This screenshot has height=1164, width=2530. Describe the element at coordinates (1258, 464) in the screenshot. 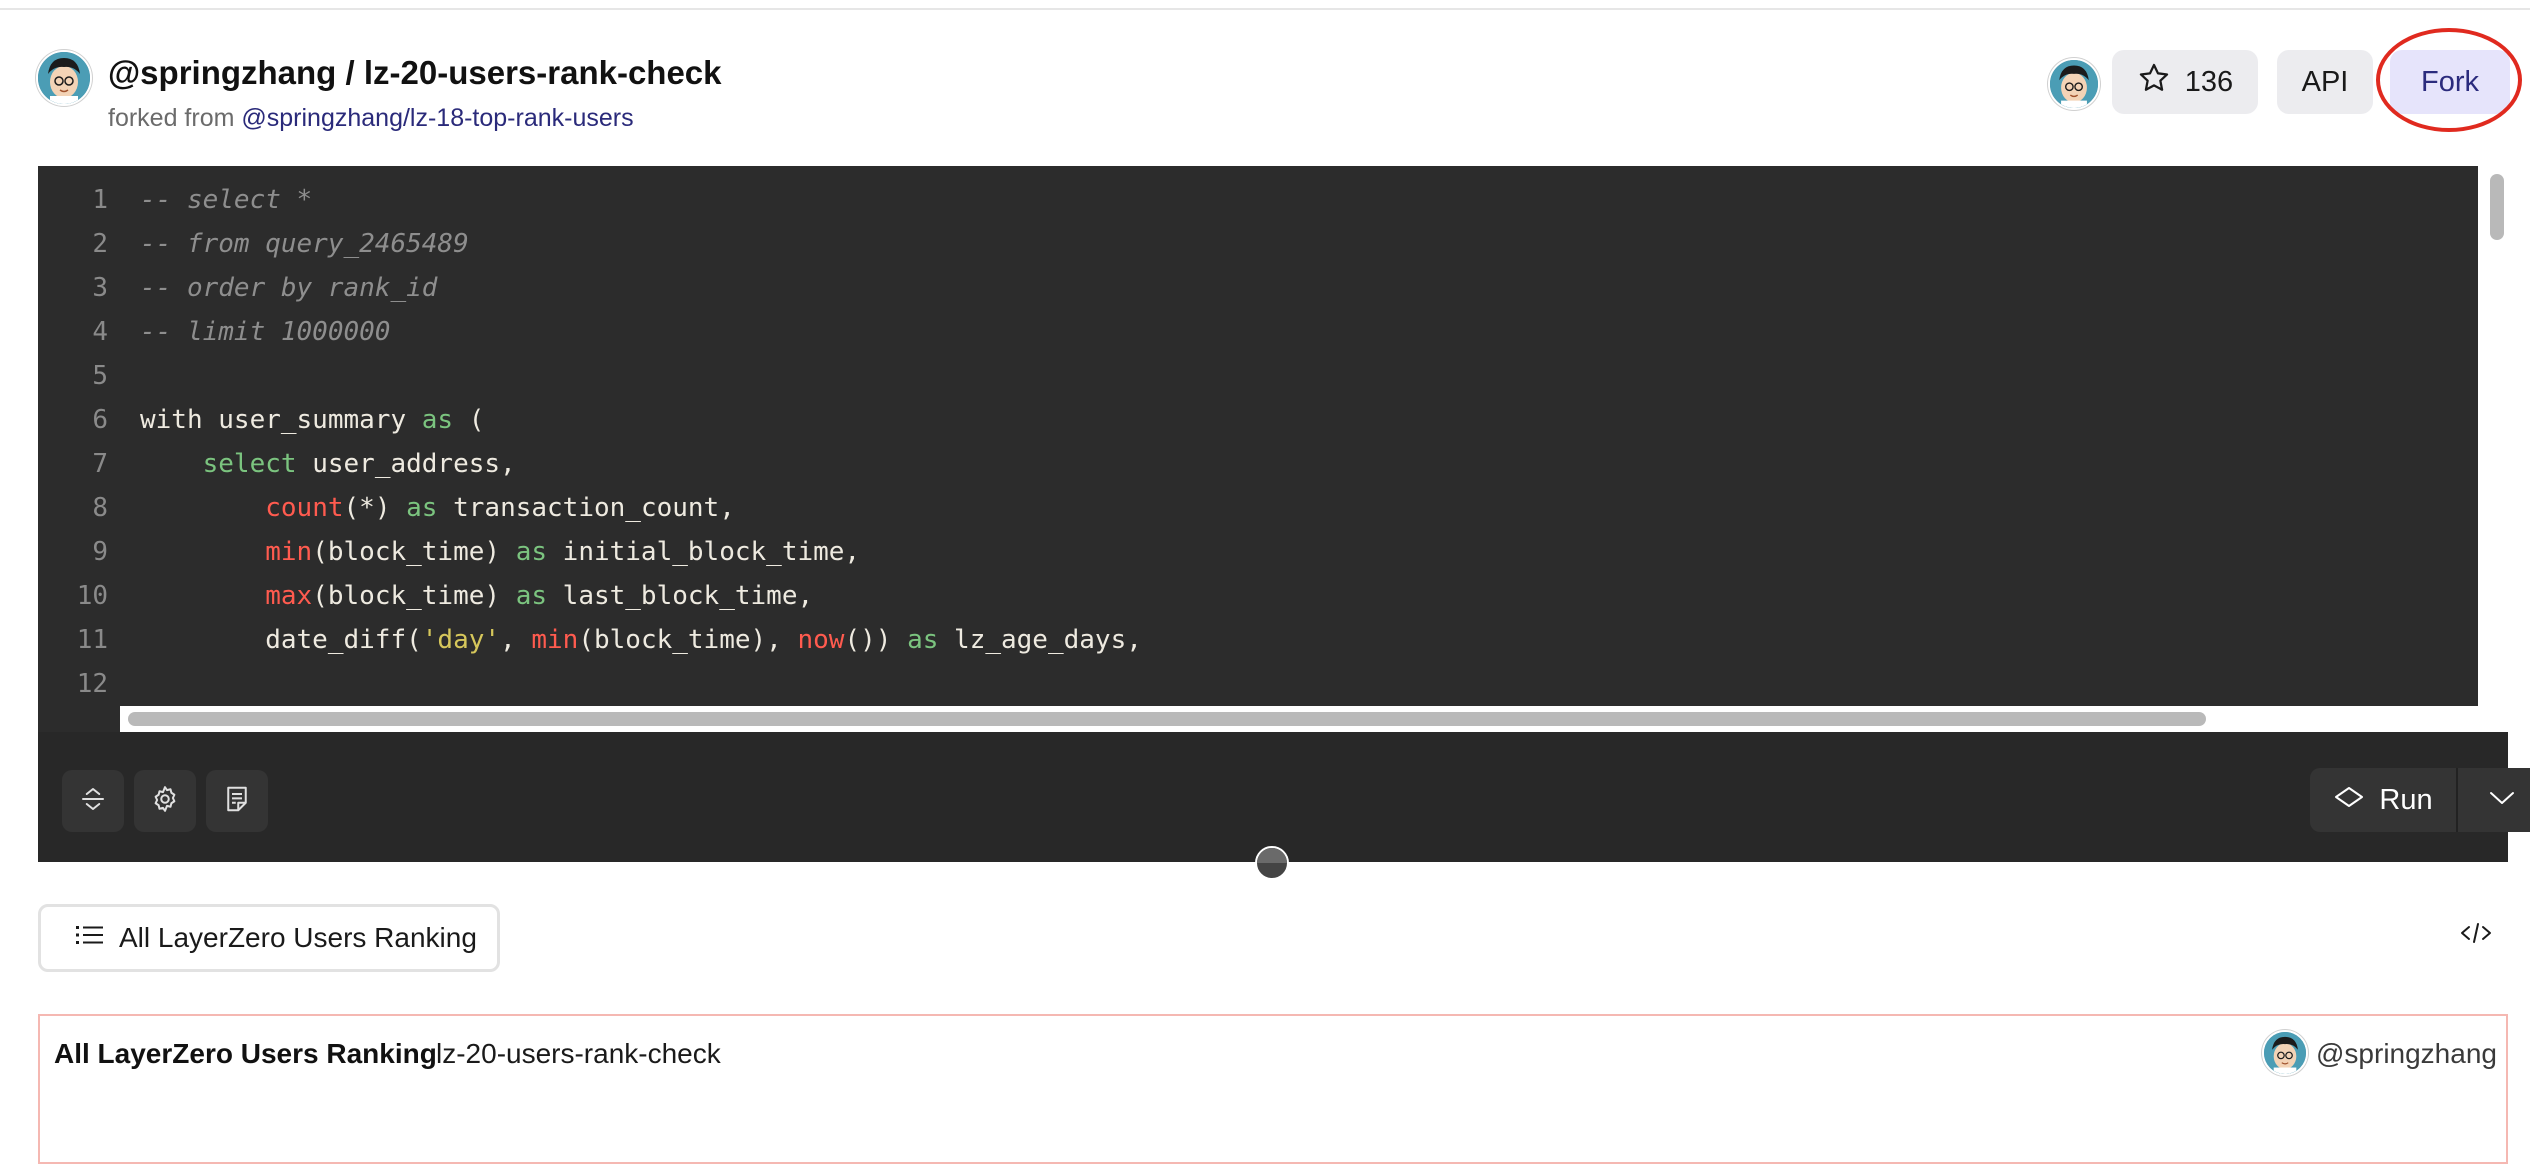

I see `code-line: 7 select user_address,` at that location.